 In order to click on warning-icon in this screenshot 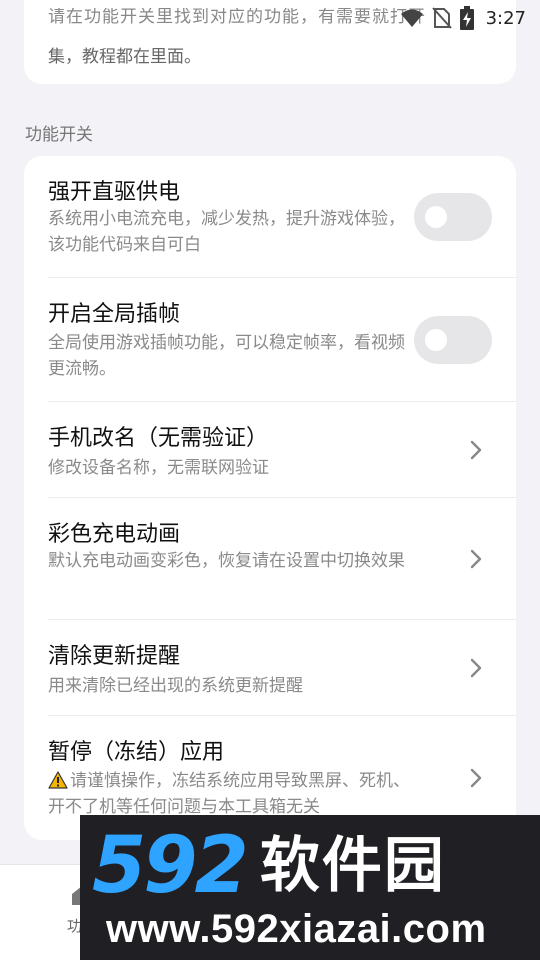, I will do `click(58, 780)`.